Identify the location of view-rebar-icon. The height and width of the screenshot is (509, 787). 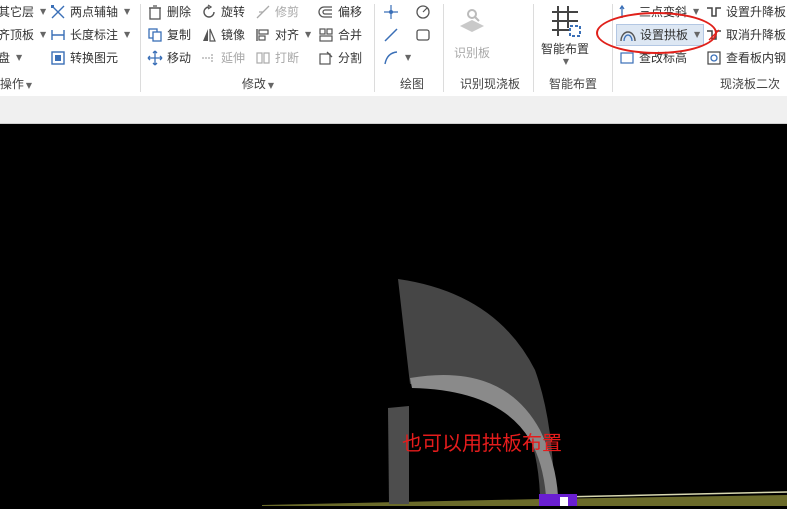
(714, 58).